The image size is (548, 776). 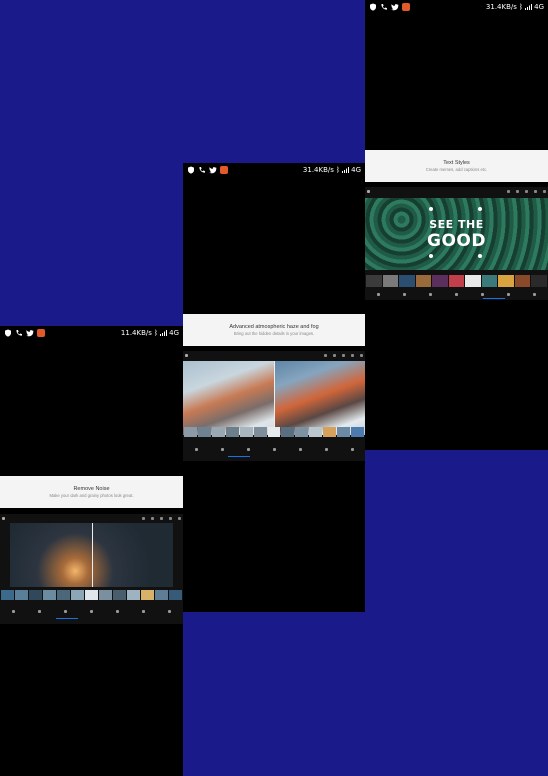 What do you see at coordinates (494, 298) in the screenshot?
I see `active-tool-indicator` at bounding box center [494, 298].